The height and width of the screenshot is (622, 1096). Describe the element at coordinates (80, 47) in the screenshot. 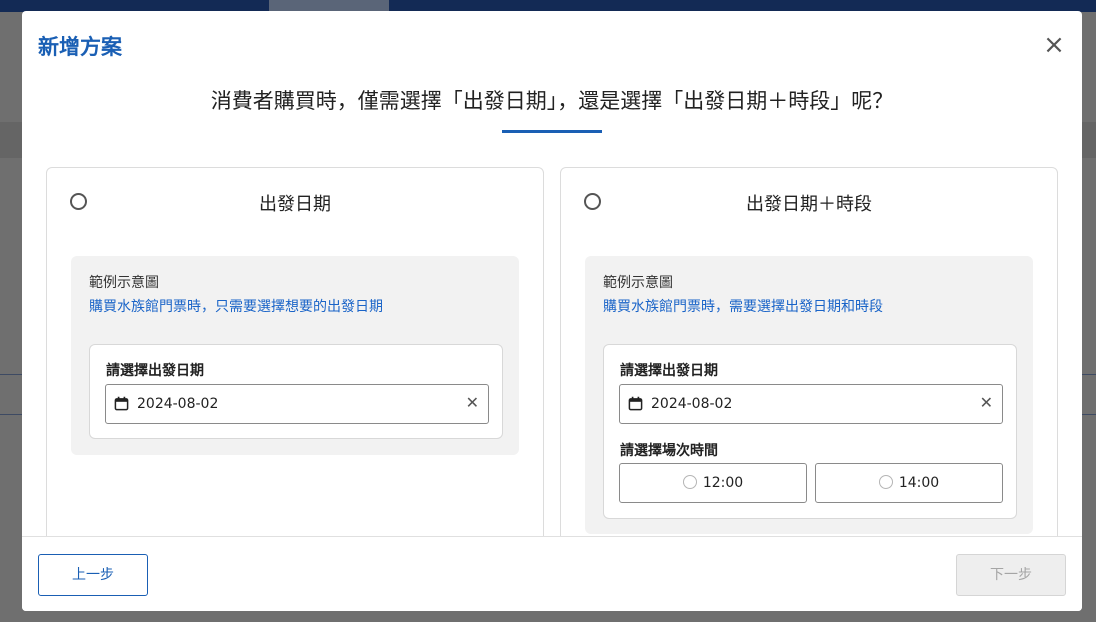

I see `modal-title: 新增方案` at that location.